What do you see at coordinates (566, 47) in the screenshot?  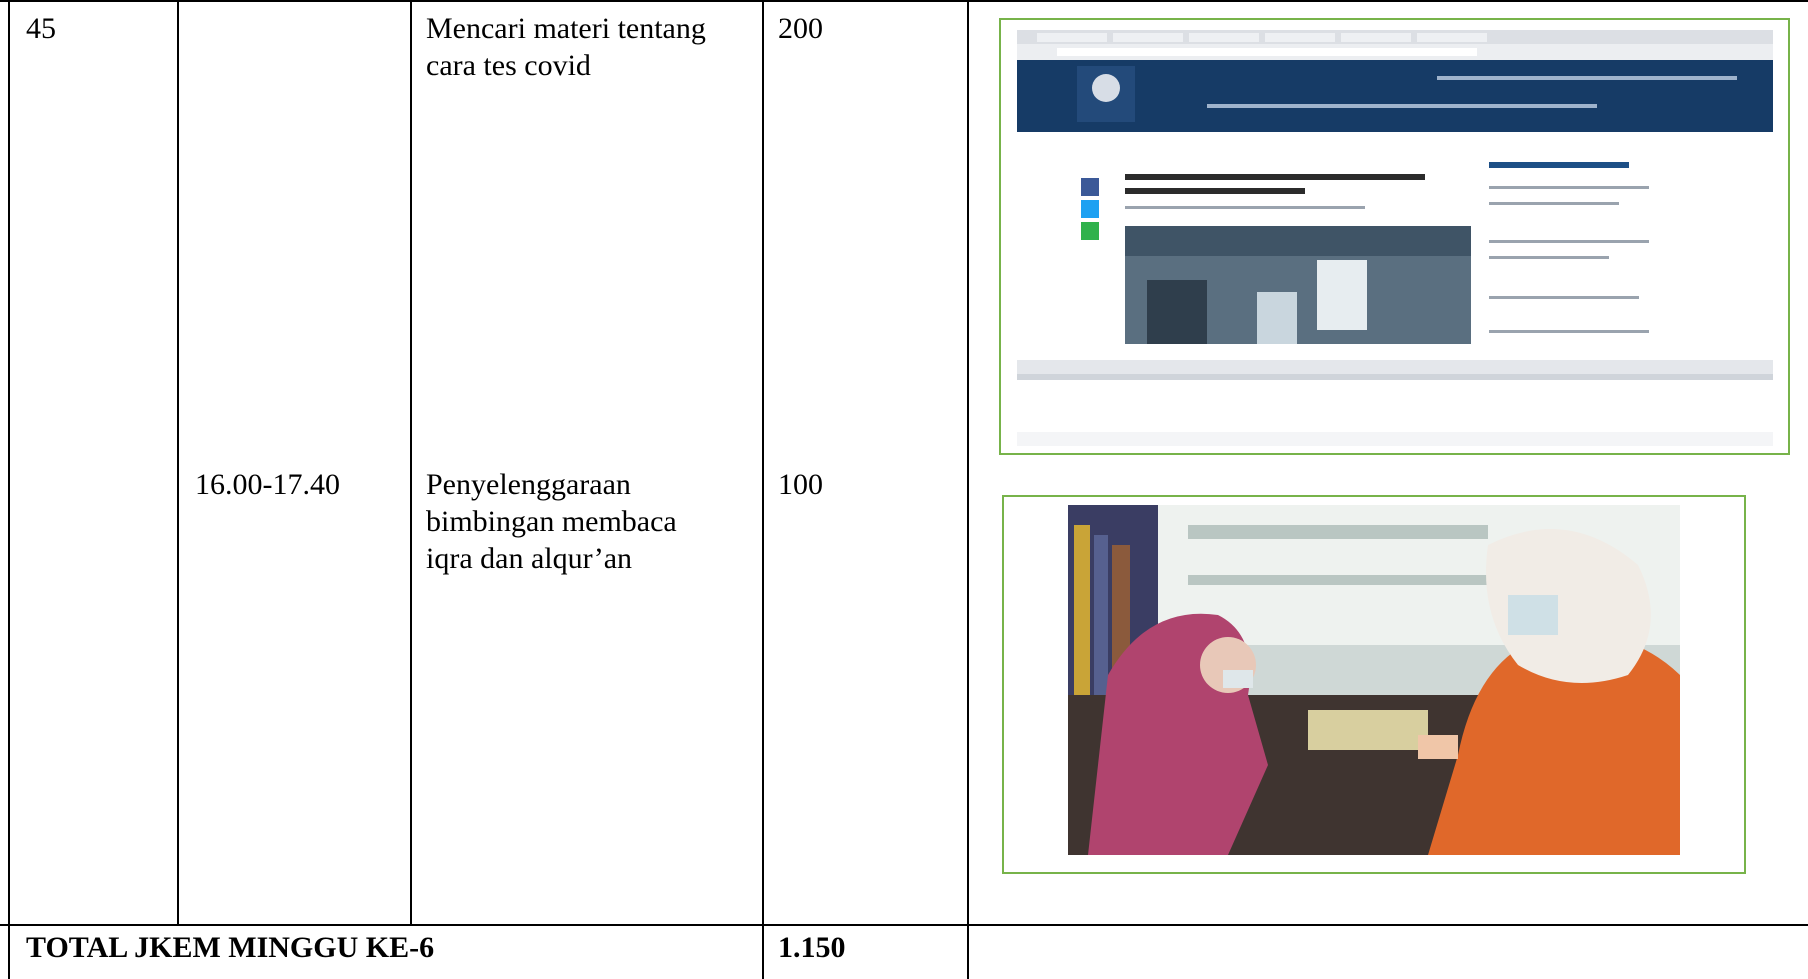 I see `activity-1: Mencari materi tentang cara tes covid` at bounding box center [566, 47].